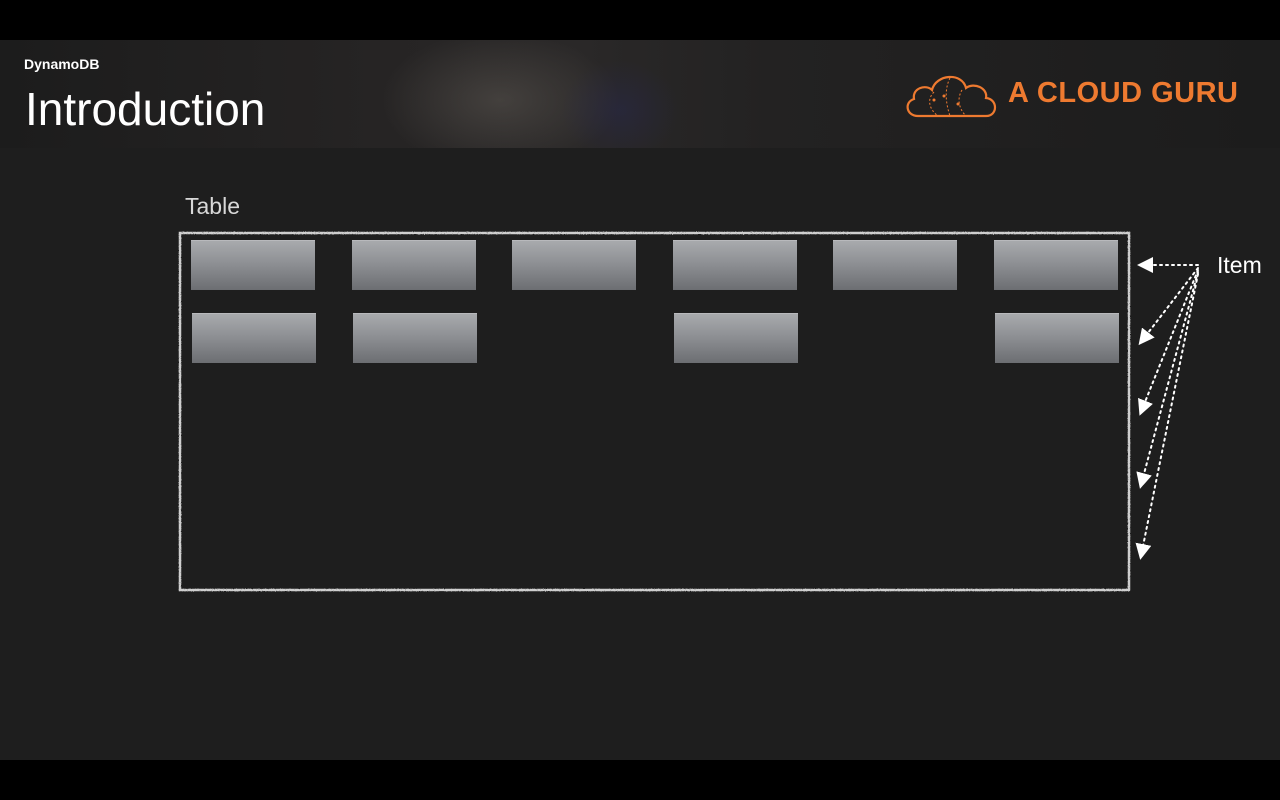 The image size is (1280, 800). I want to click on item-arrows, so click(1167, 408).